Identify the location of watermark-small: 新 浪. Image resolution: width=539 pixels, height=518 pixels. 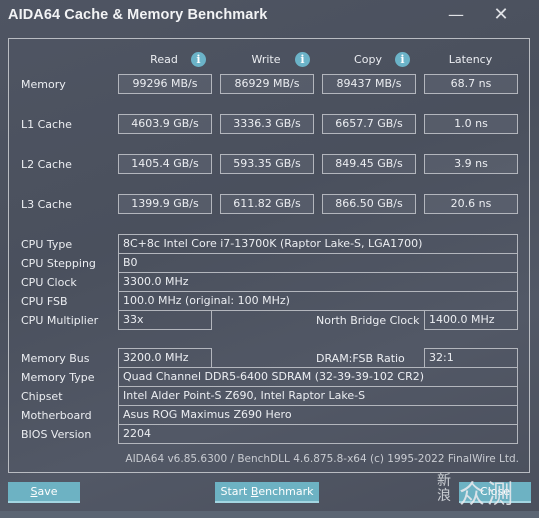
(444, 489).